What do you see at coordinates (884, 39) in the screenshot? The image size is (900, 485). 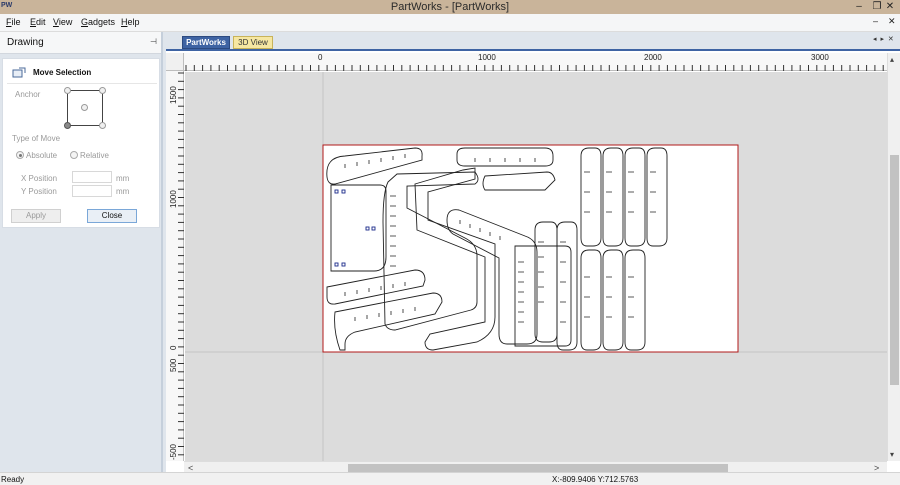 I see `tab-navigation: ◂ ▸ ✕` at bounding box center [884, 39].